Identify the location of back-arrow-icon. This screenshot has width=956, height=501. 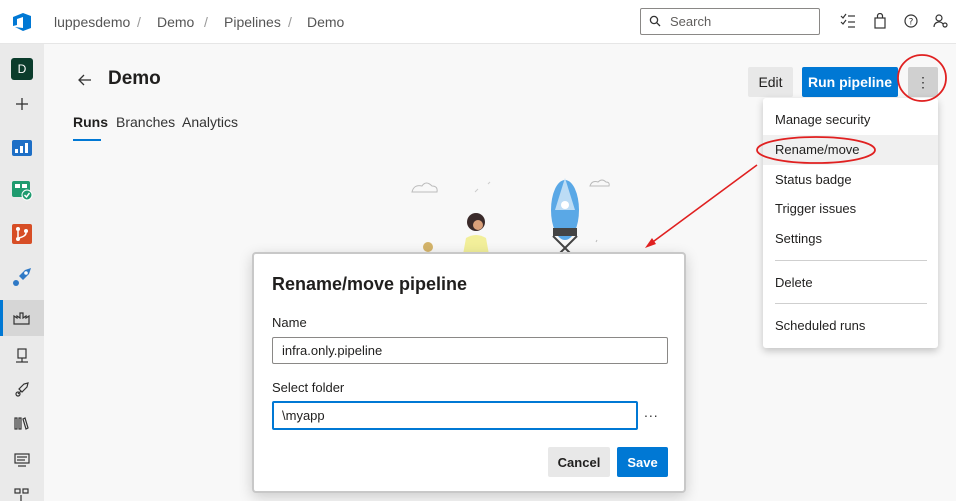
(85, 80).